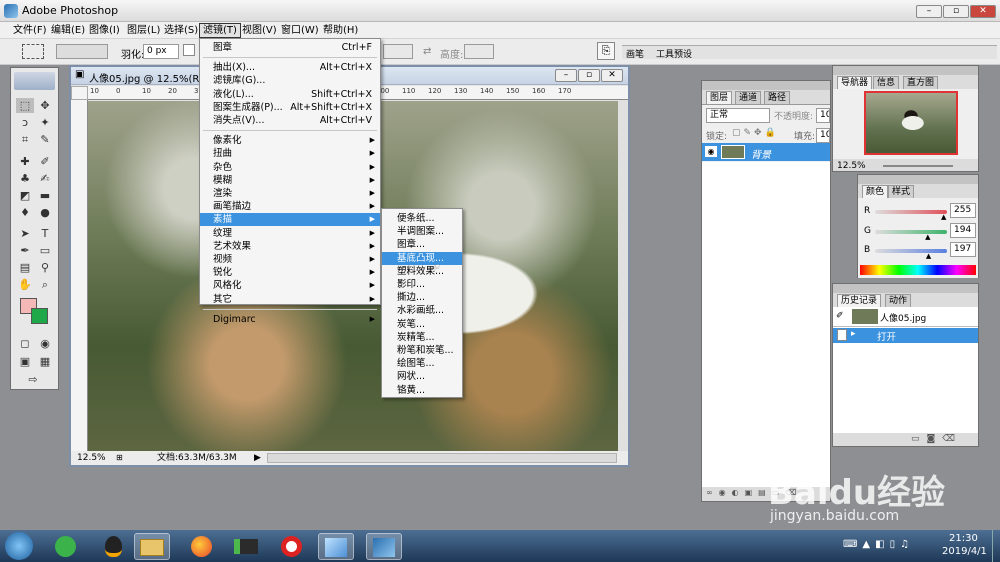  Describe the element at coordinates (840, 316) in the screenshot. I see `brush-source-icon: ✐` at that location.